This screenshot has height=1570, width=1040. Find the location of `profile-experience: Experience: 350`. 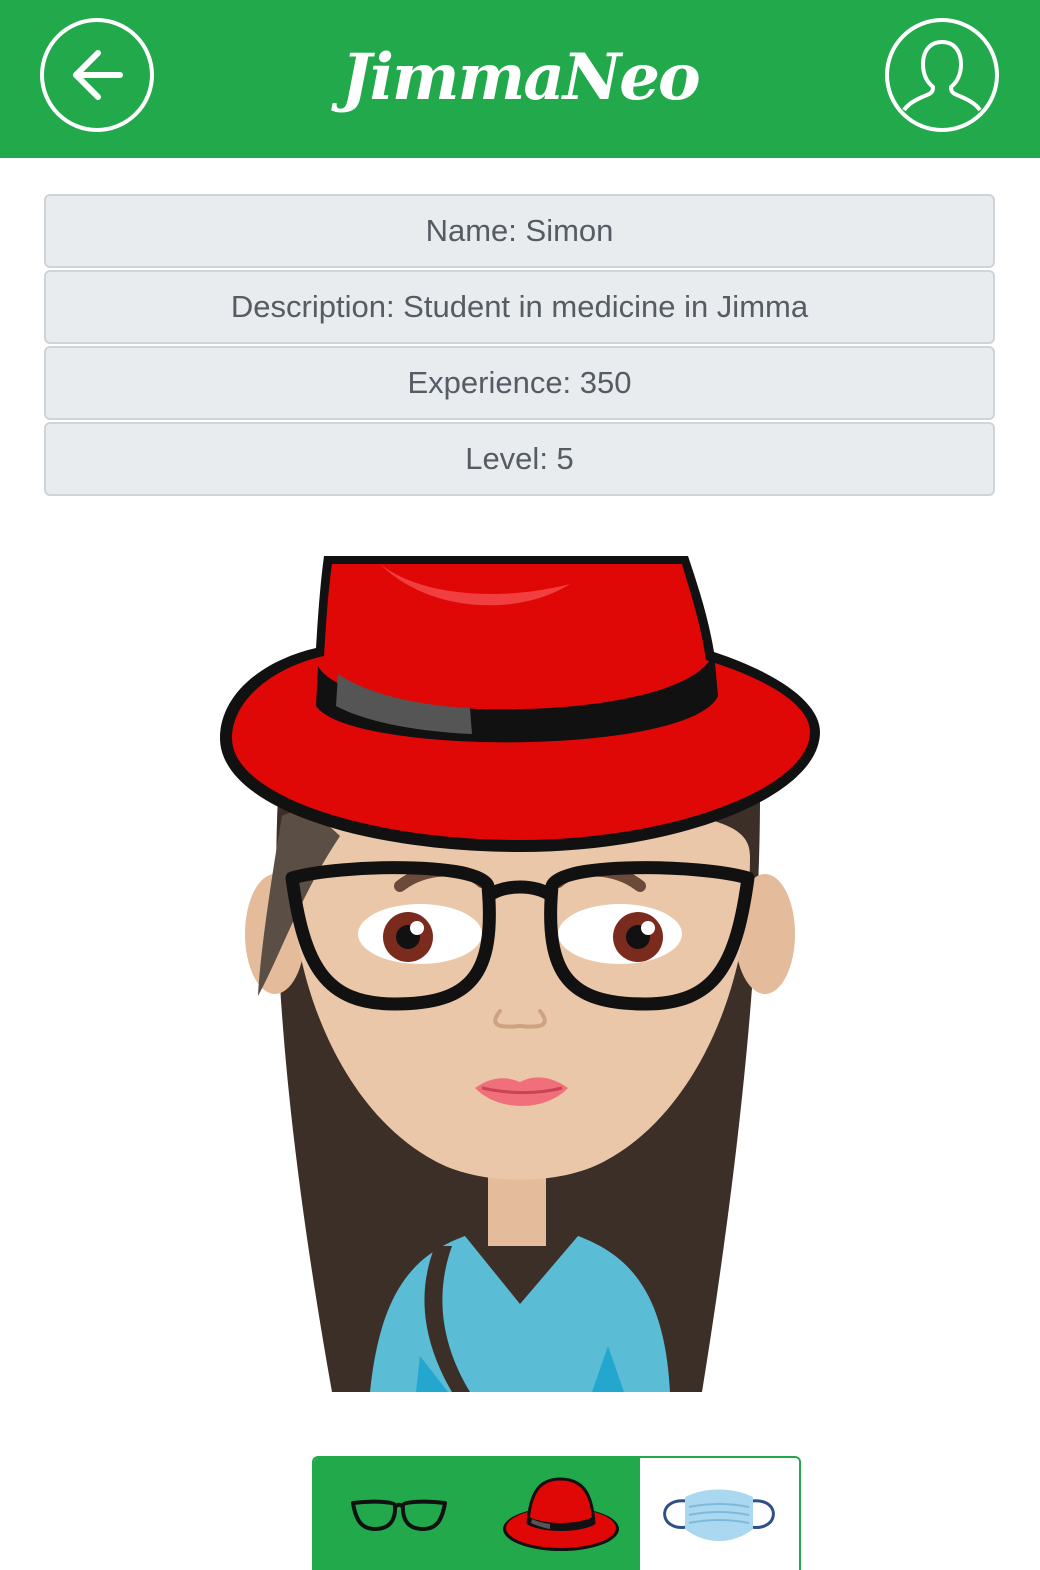

profile-experience: Experience: 350 is located at coordinates (519, 383).